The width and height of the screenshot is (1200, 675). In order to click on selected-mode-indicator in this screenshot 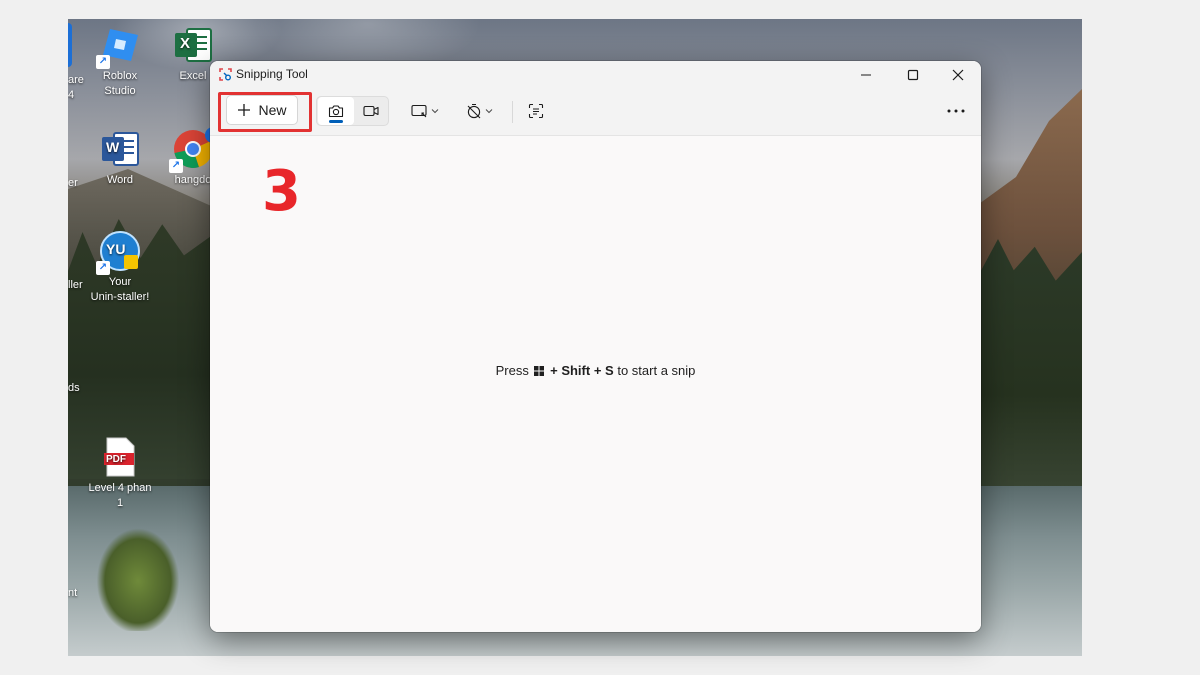, I will do `click(336, 121)`.